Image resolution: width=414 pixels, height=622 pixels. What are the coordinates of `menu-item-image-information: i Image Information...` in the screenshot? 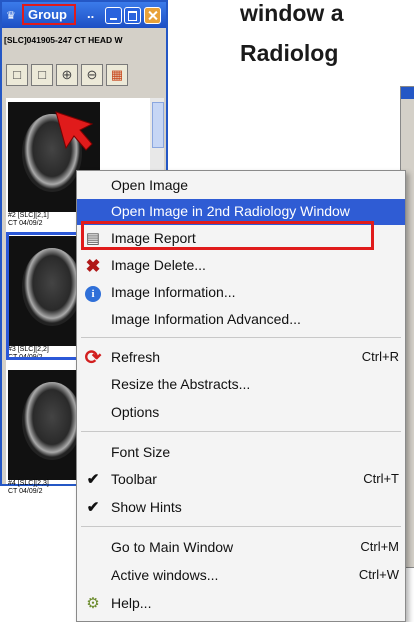 It's located at (241, 293).